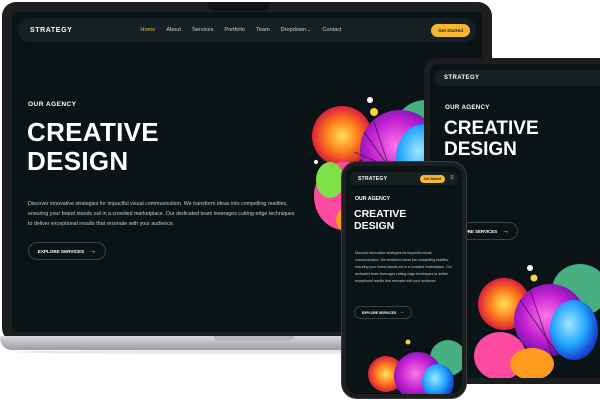 This screenshot has width=600, height=400. What do you see at coordinates (372, 179) in the screenshot?
I see `phone-site-logo: STRATEGY` at bounding box center [372, 179].